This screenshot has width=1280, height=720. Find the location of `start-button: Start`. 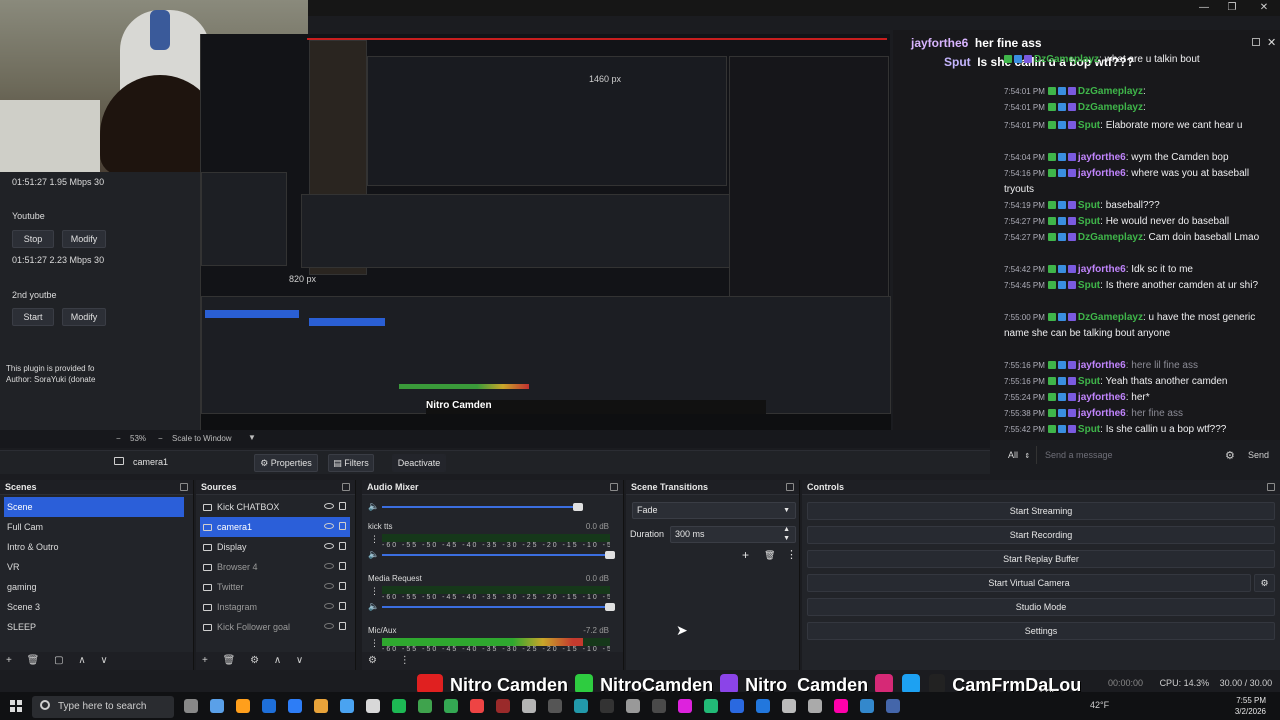

start-button: Start is located at coordinates (33, 317).